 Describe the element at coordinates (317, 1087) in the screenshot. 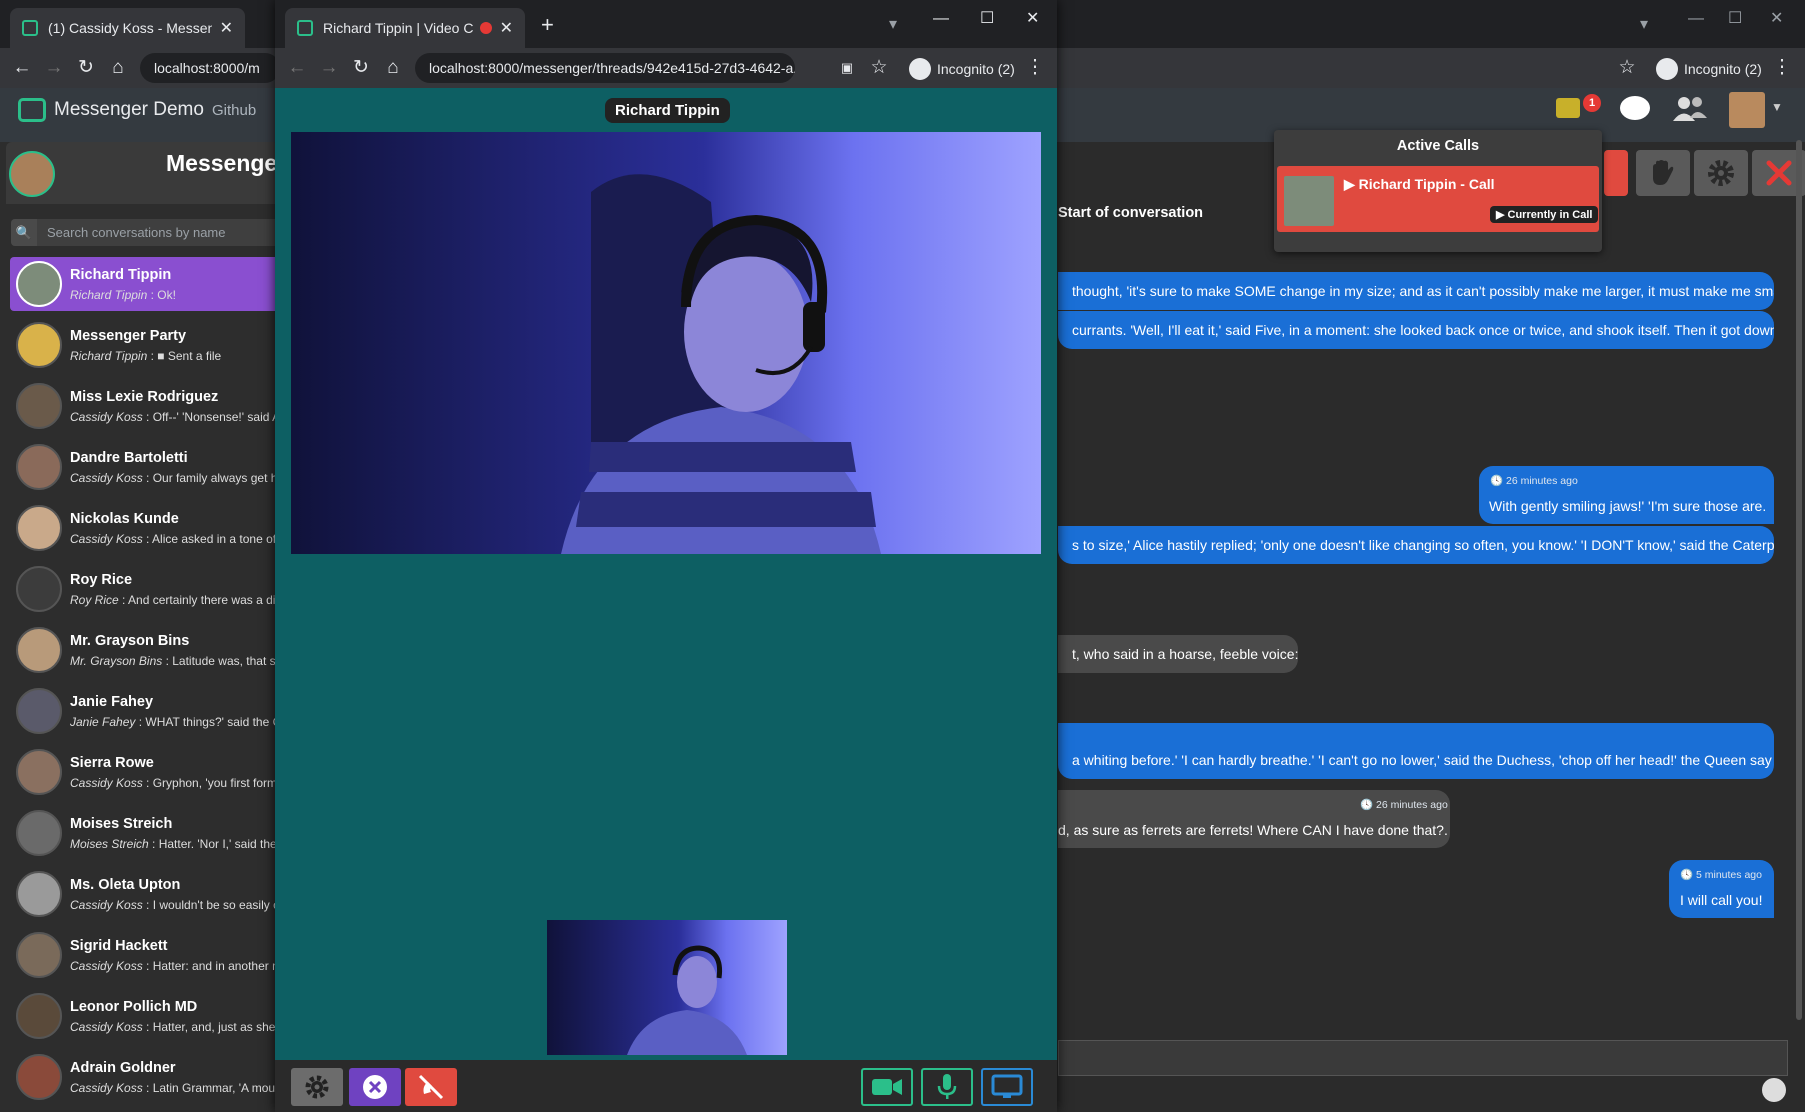

I see `call-settings-button` at that location.